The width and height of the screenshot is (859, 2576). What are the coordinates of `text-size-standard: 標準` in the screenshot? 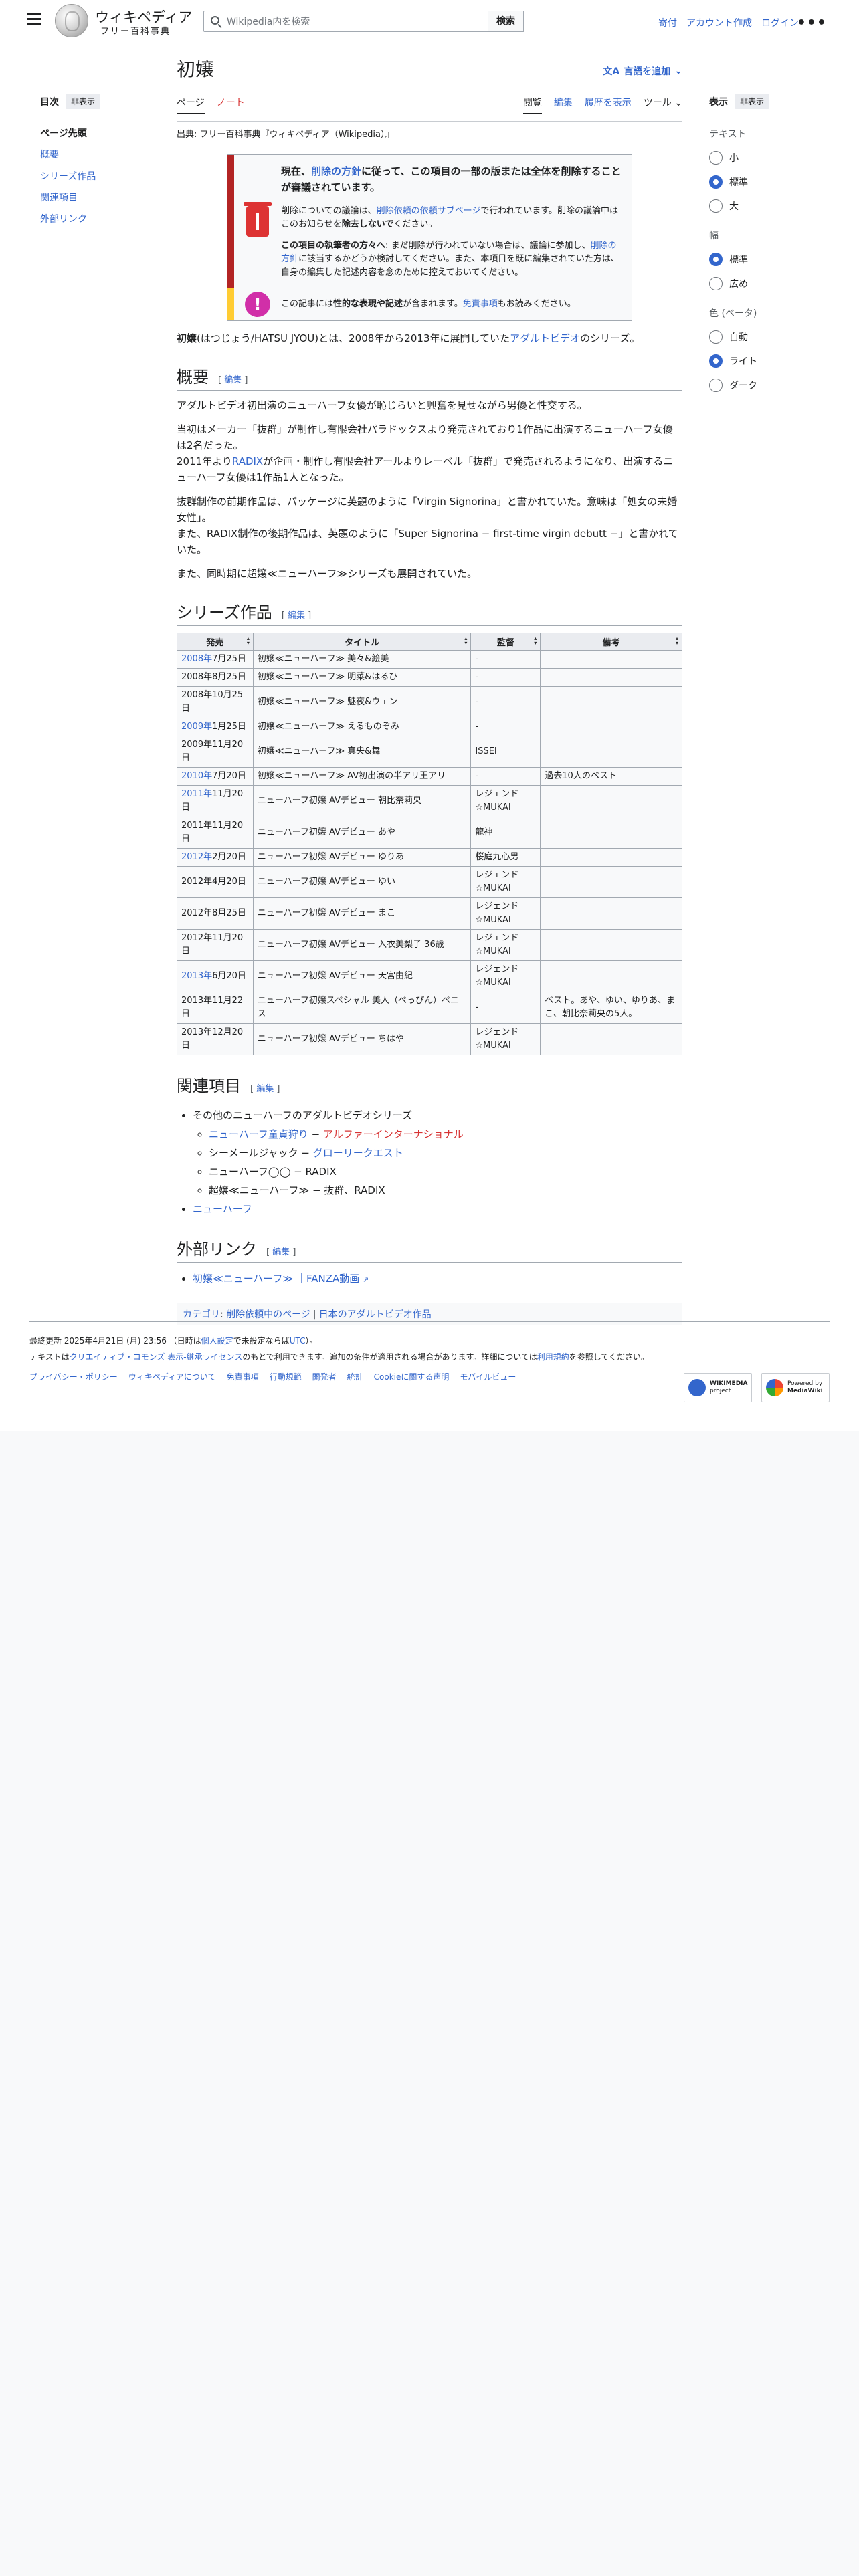 It's located at (766, 182).